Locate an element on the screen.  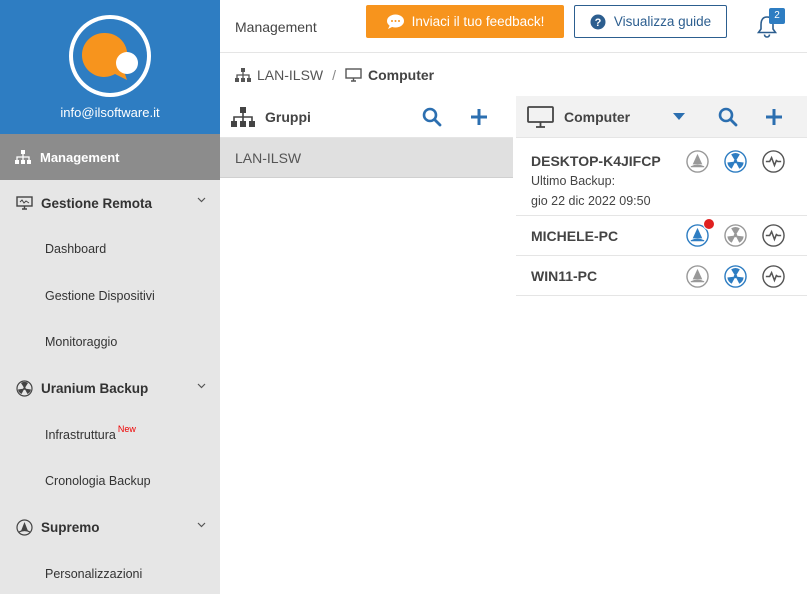
sidebar-item-infrastruttura: Infrastruttura New is located at coordinates (110, 435).